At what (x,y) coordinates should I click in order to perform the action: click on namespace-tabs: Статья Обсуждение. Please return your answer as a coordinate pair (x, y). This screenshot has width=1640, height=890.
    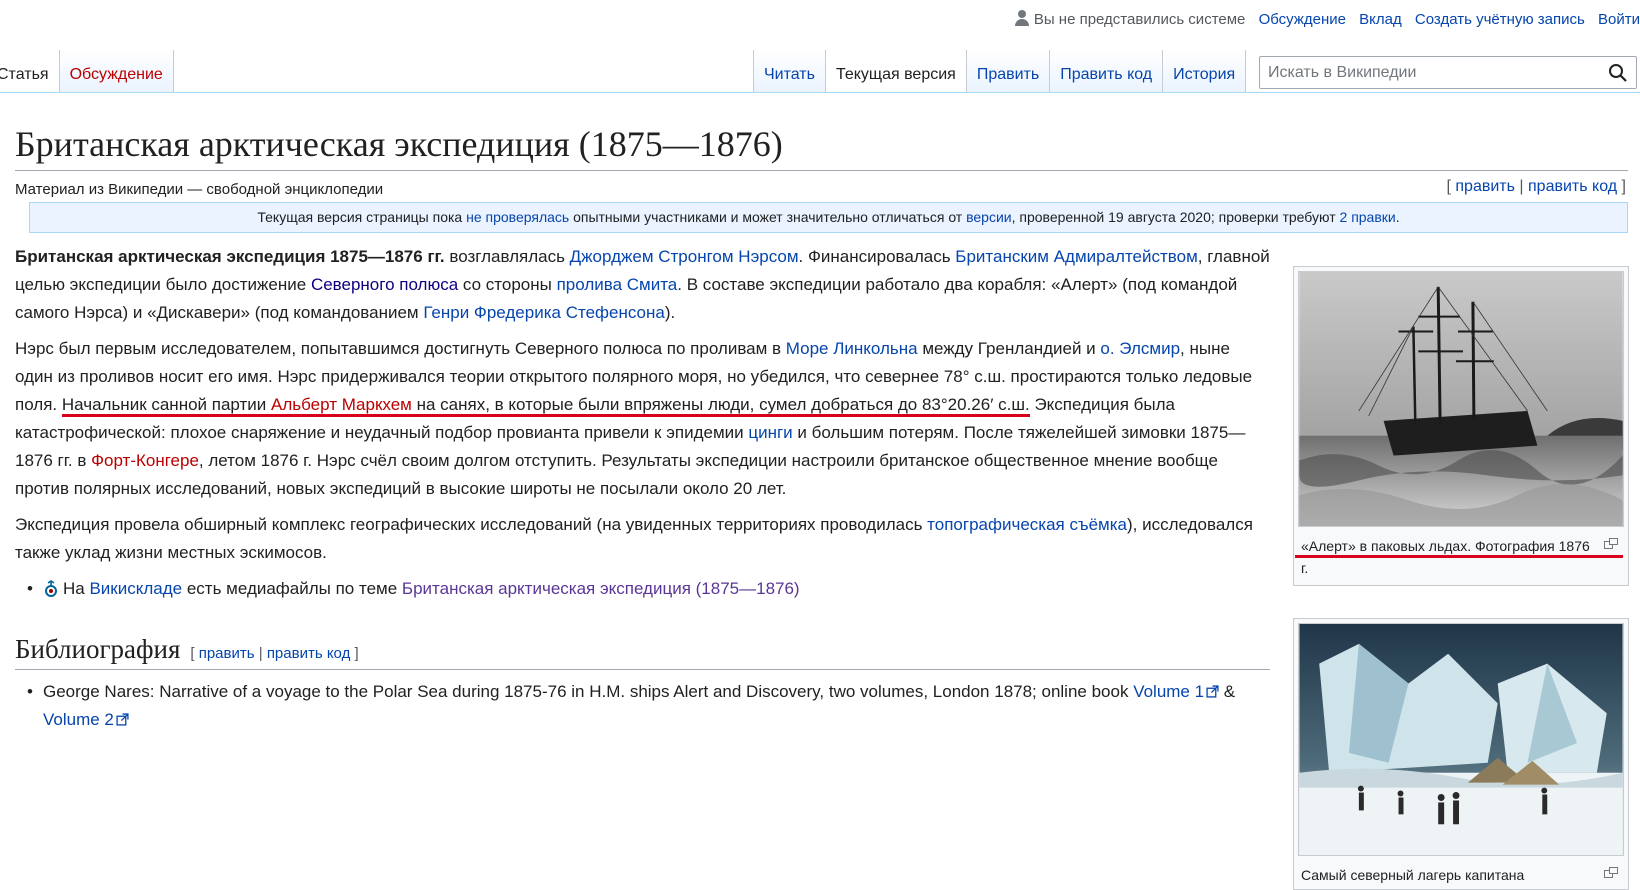
    Looking at the image, I should click on (87, 71).